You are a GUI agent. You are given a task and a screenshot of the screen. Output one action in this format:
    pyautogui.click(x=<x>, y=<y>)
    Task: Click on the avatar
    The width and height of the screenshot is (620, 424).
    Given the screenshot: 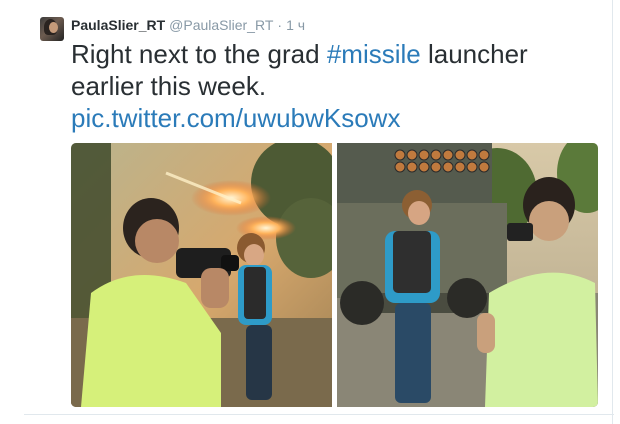 What is the action you would take?
    pyautogui.click(x=52, y=29)
    